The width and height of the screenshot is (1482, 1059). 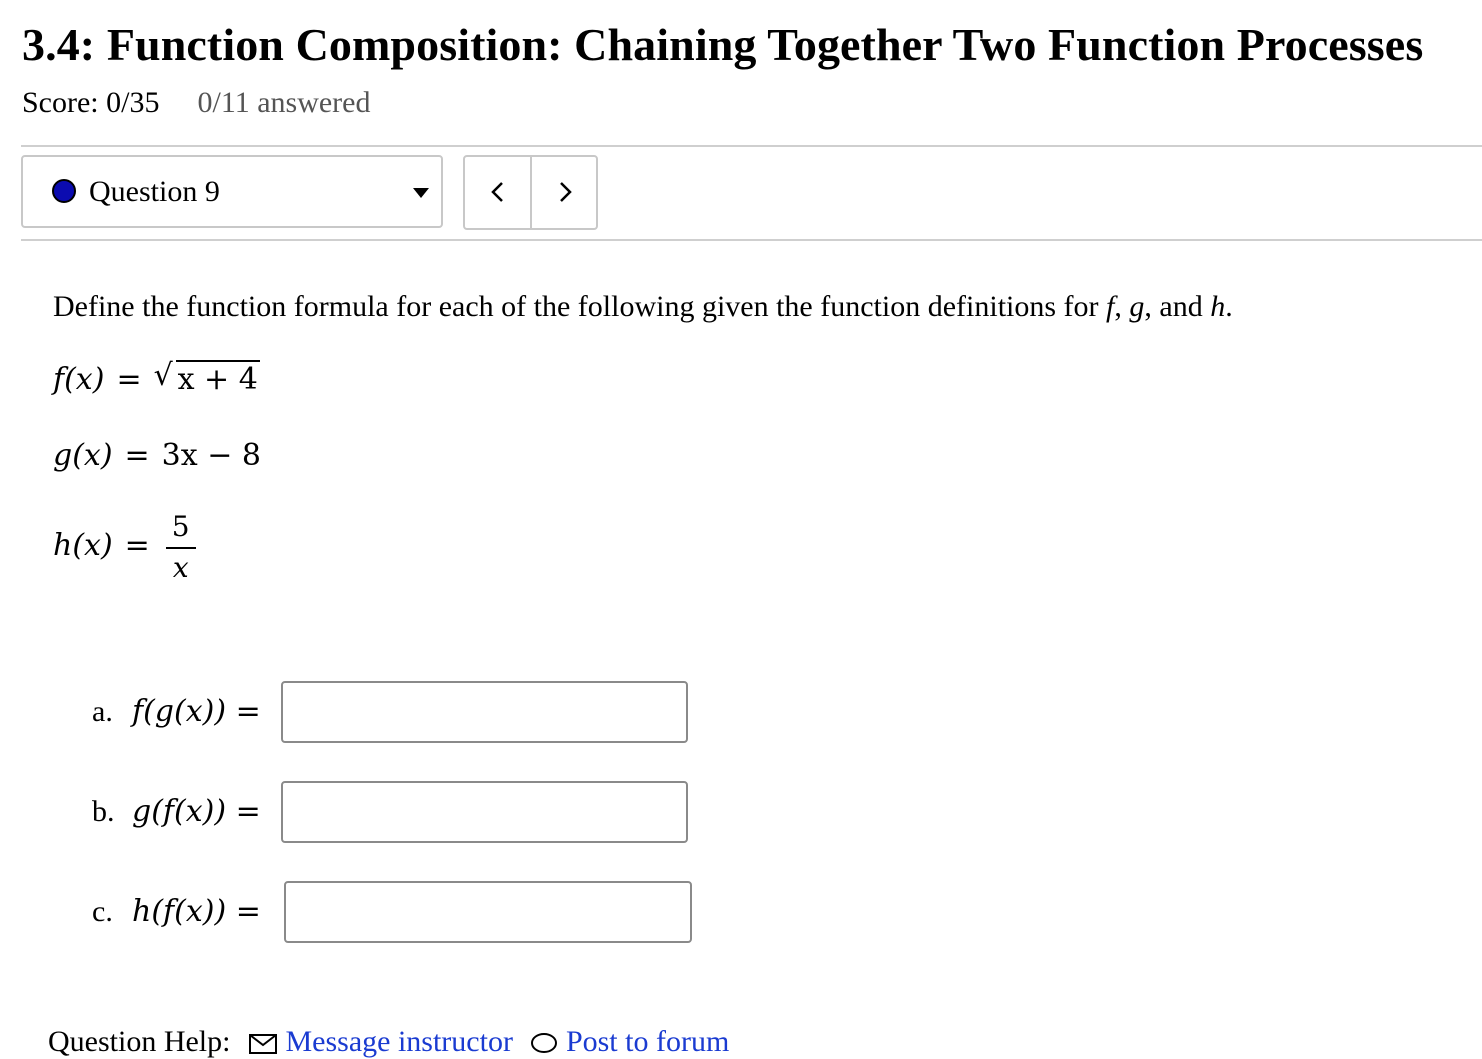 What do you see at coordinates (751, 146) in the screenshot?
I see `divider-top` at bounding box center [751, 146].